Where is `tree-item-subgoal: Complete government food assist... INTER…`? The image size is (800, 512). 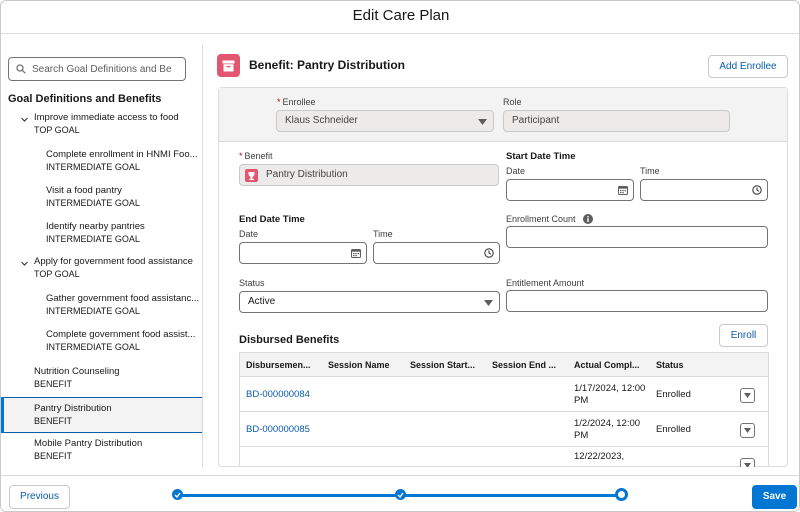 tree-item-subgoal: Complete government food assist... INTER… is located at coordinates (101, 343).